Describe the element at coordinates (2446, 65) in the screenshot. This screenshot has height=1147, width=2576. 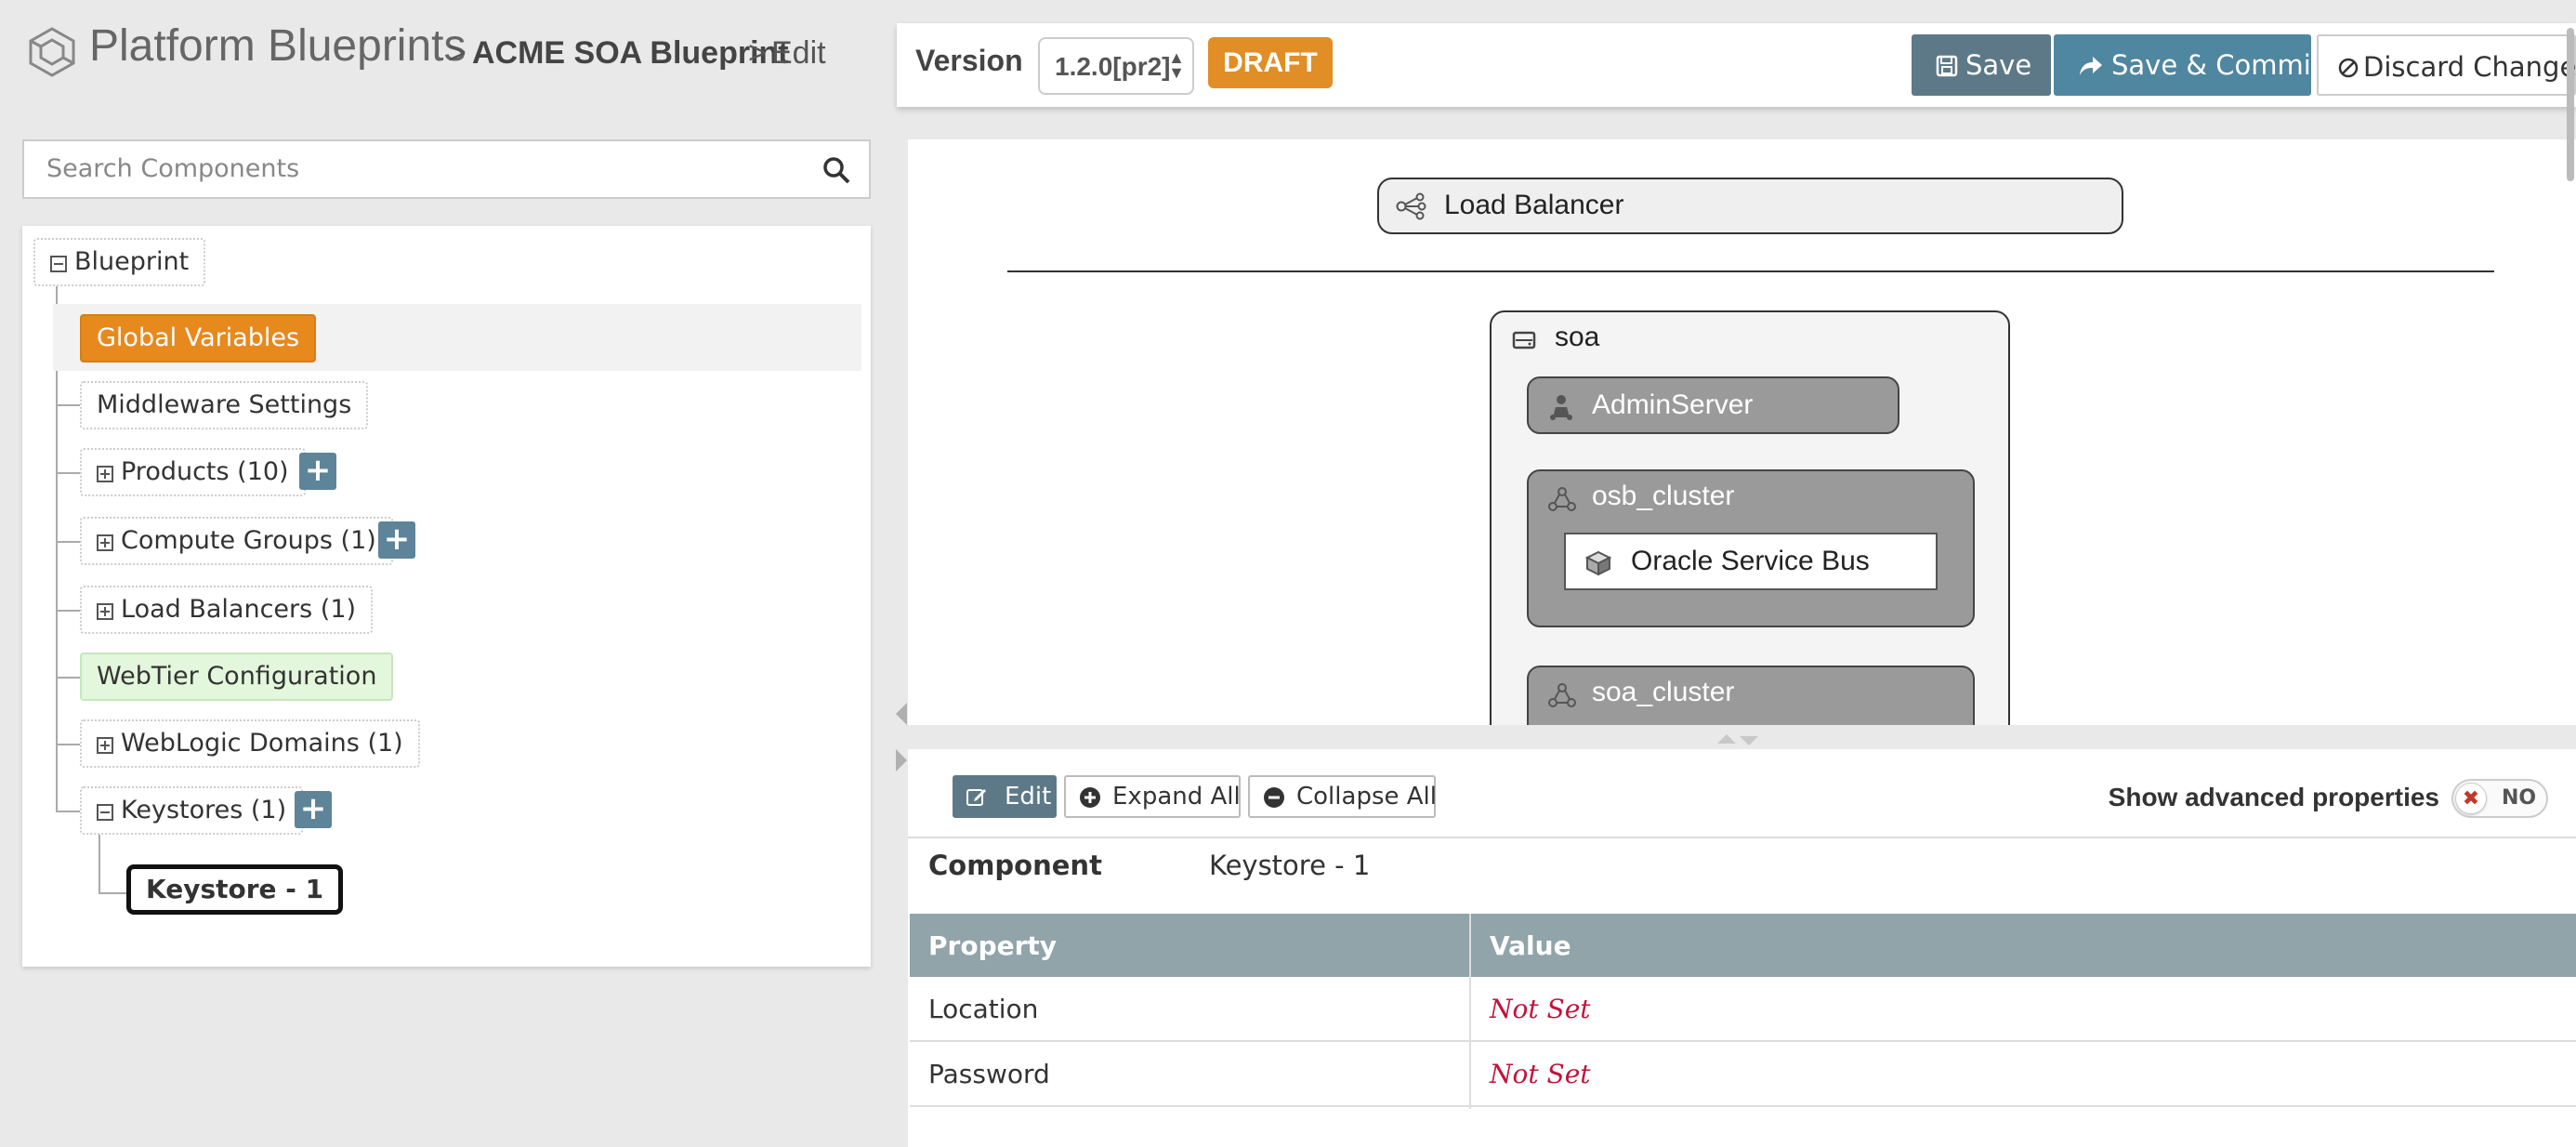
I see `discard-changes-button: Discard Changes` at that location.